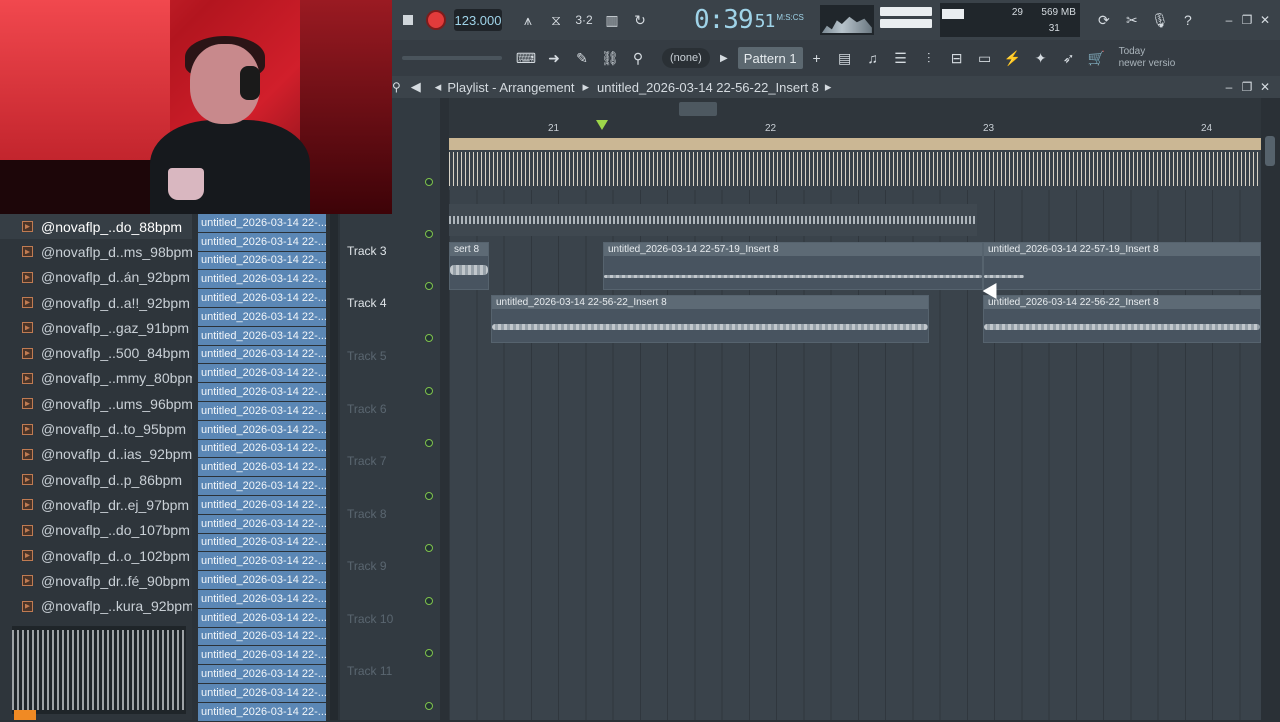 The height and width of the screenshot is (722, 1280). What do you see at coordinates (96, 530) in the screenshot?
I see `browser-item: @novaflp_..do_107bpm` at bounding box center [96, 530].